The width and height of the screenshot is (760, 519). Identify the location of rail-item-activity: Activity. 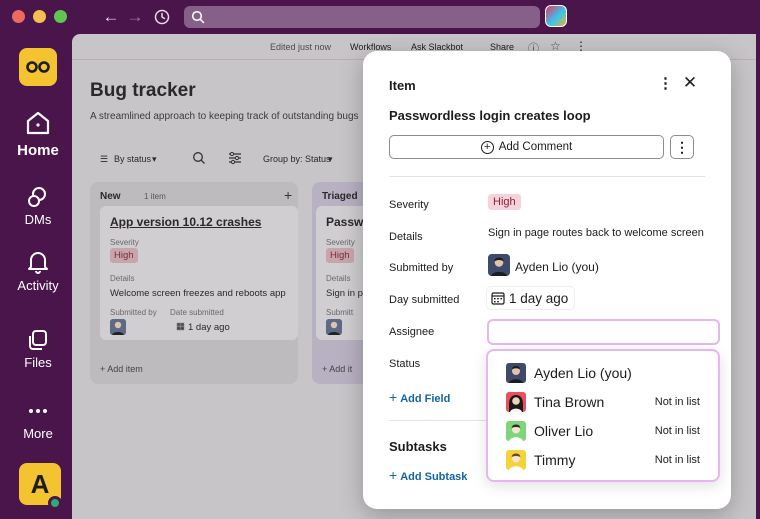
(38, 271).